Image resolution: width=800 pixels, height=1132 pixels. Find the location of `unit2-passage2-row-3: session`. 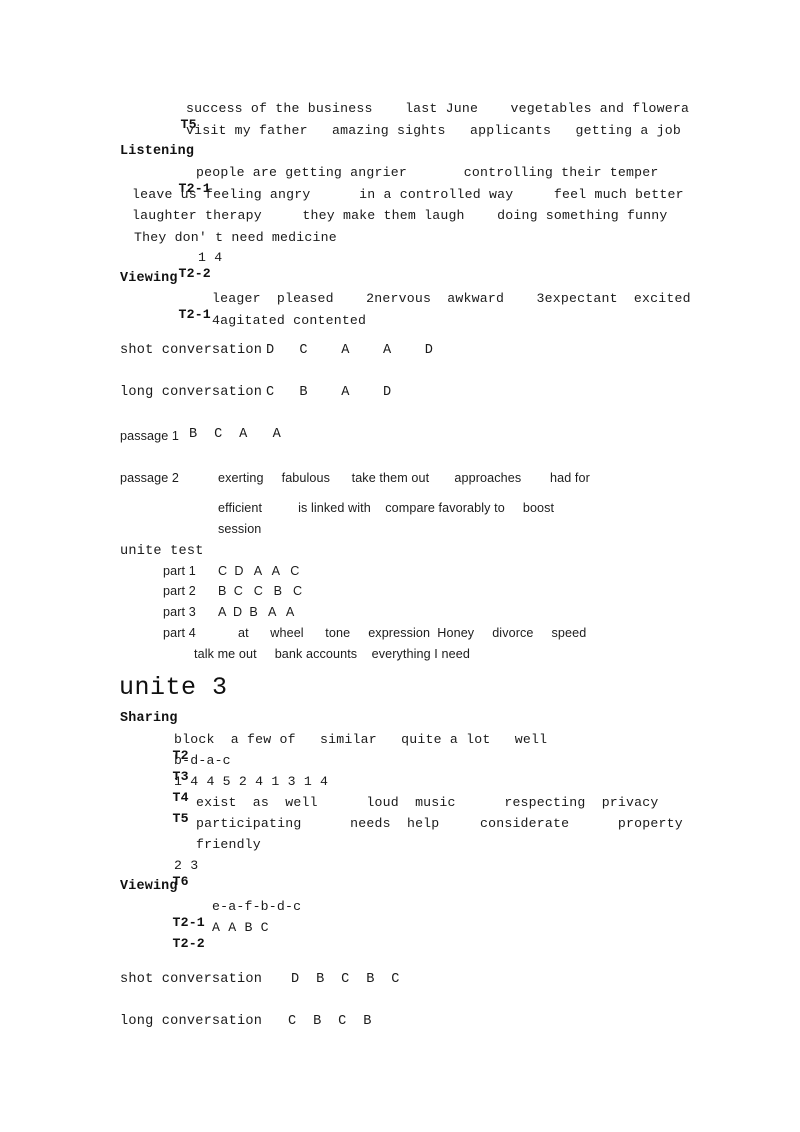

unit2-passage2-row-3: session is located at coordinates (240, 529).